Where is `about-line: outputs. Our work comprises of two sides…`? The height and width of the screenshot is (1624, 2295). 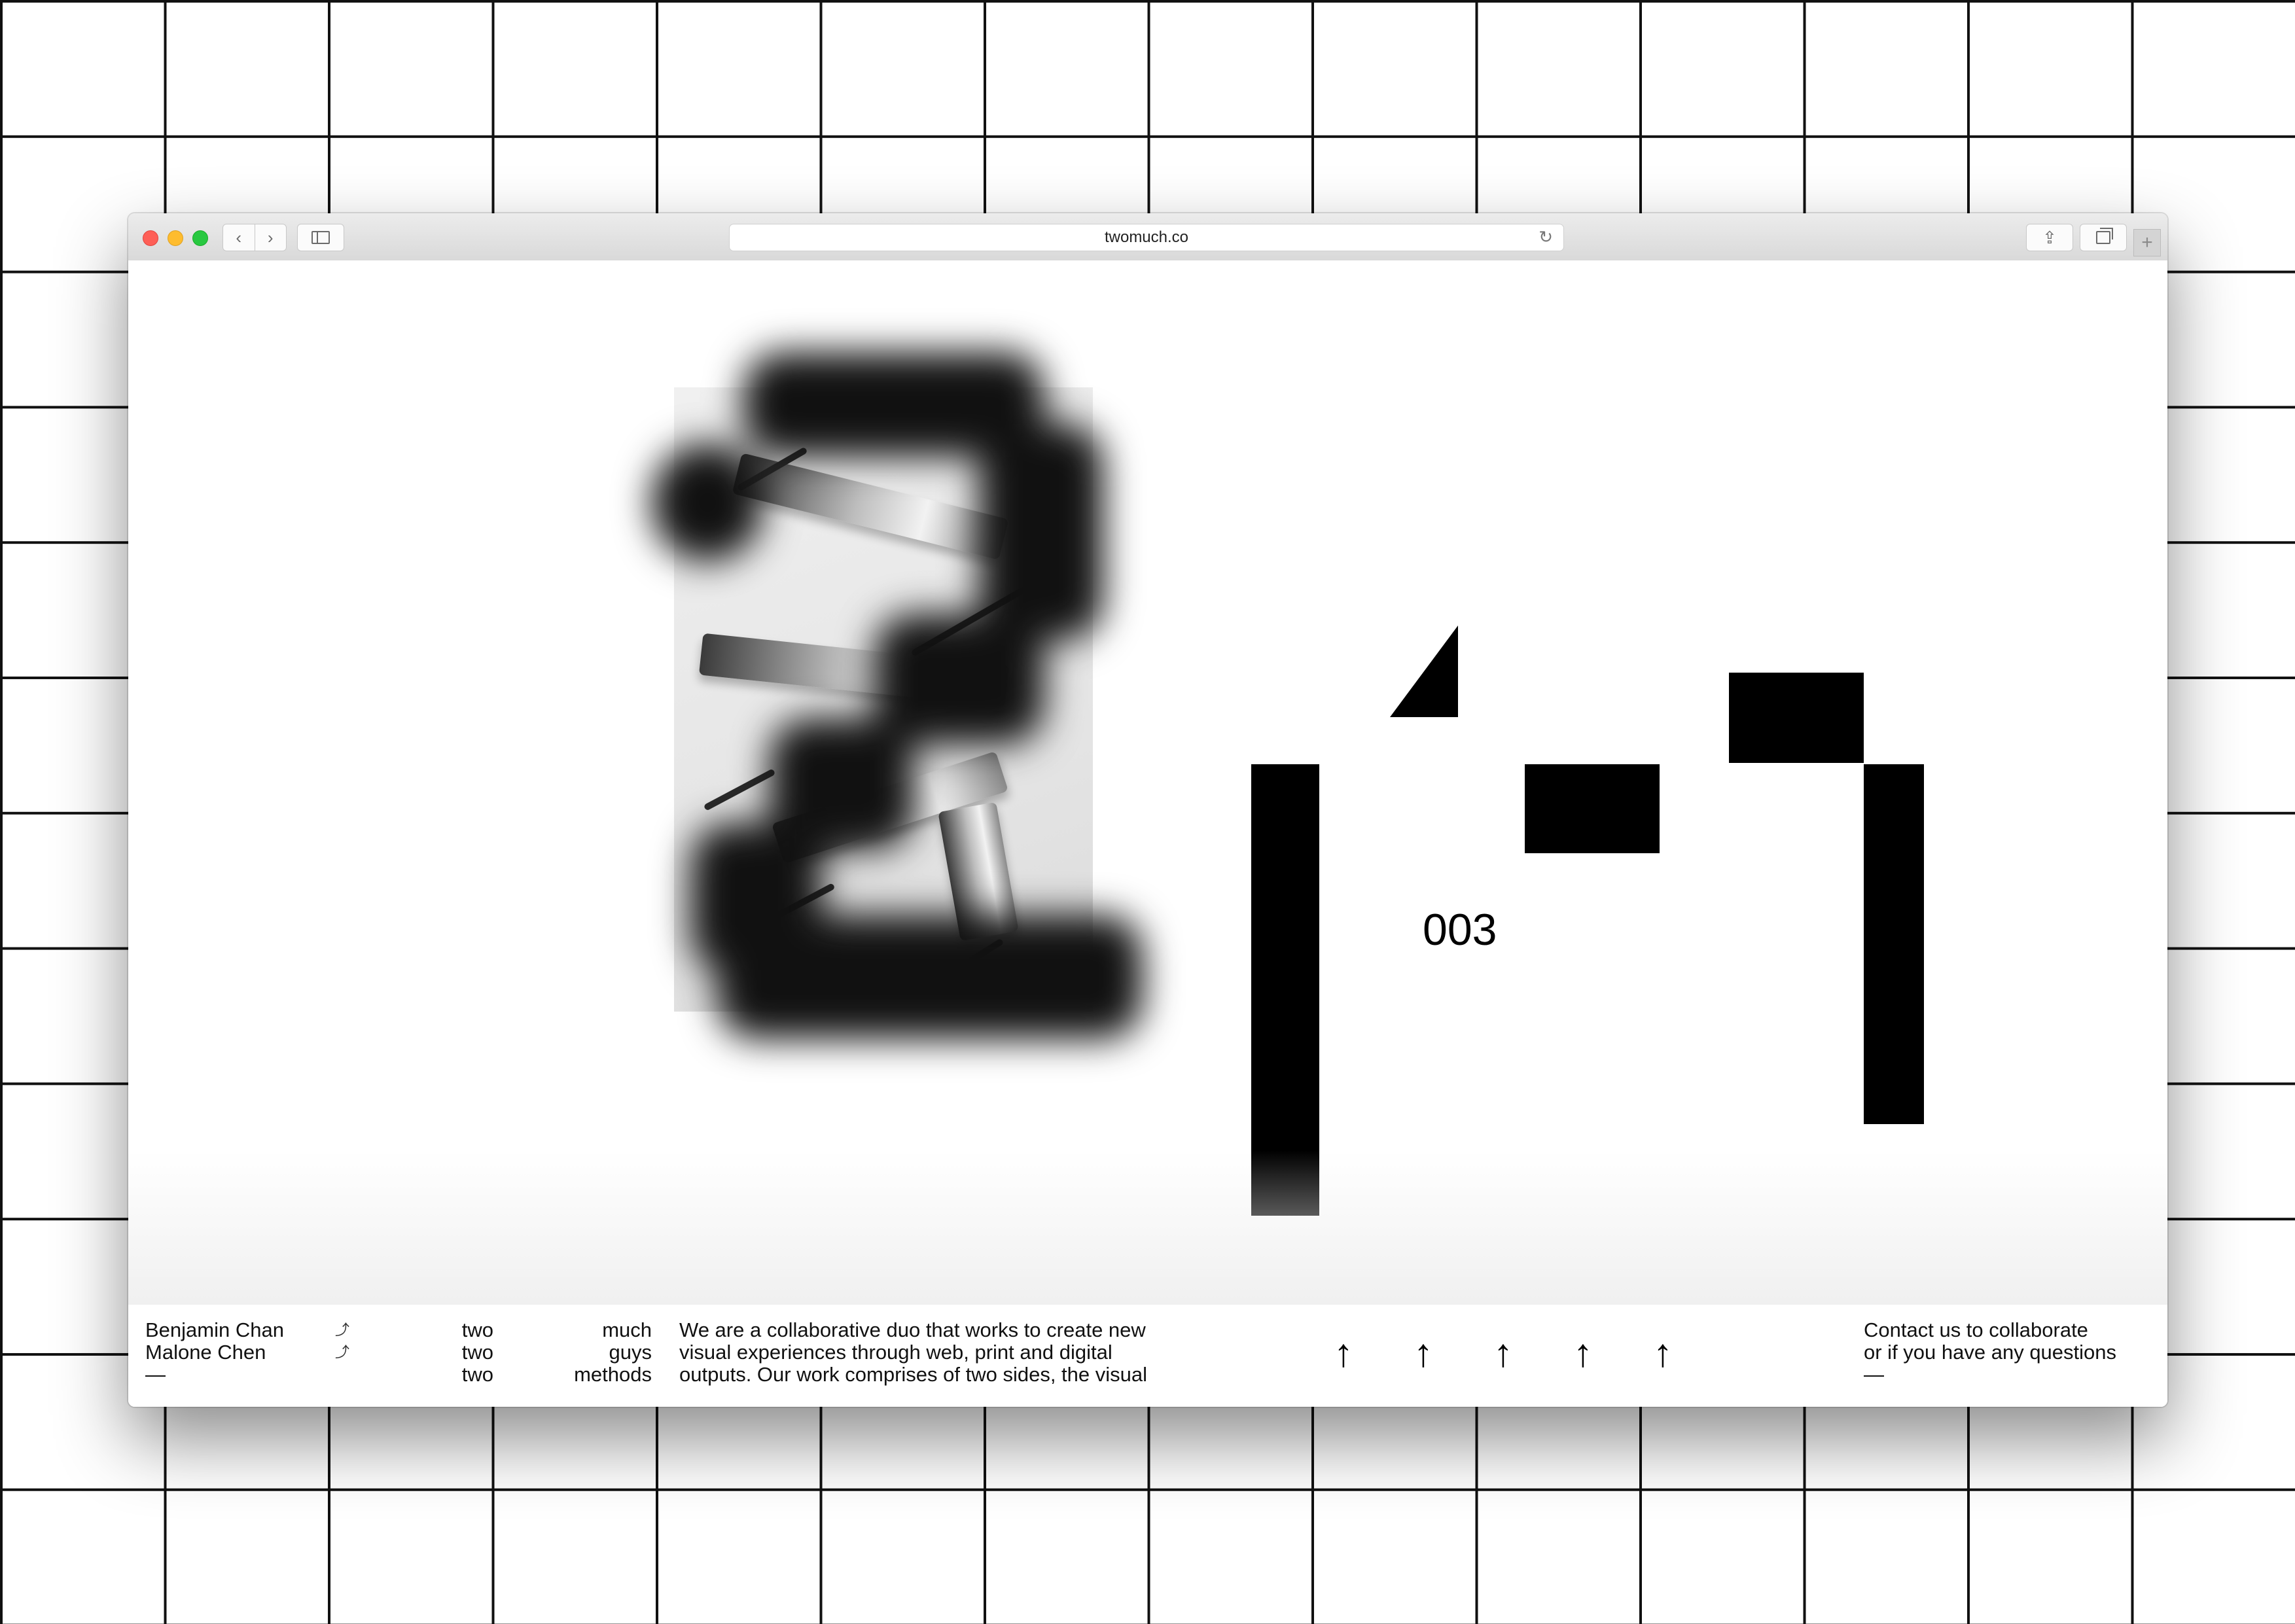
about-line: outputs. Our work comprises of two sides… is located at coordinates (913, 1374).